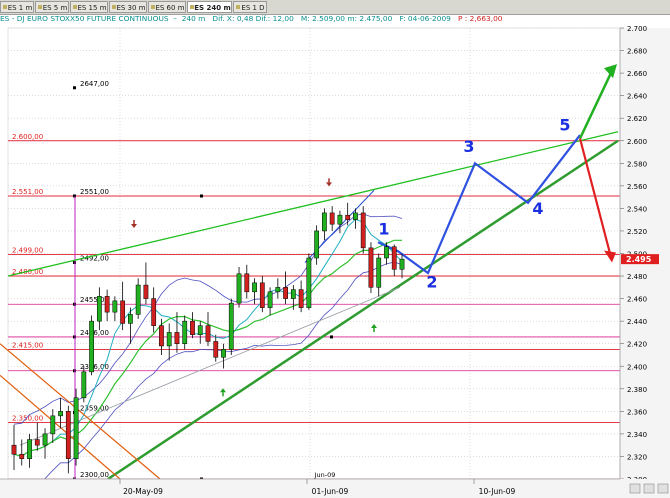  I want to click on tab-es-60-m: ES 60 m, so click(167, 7).